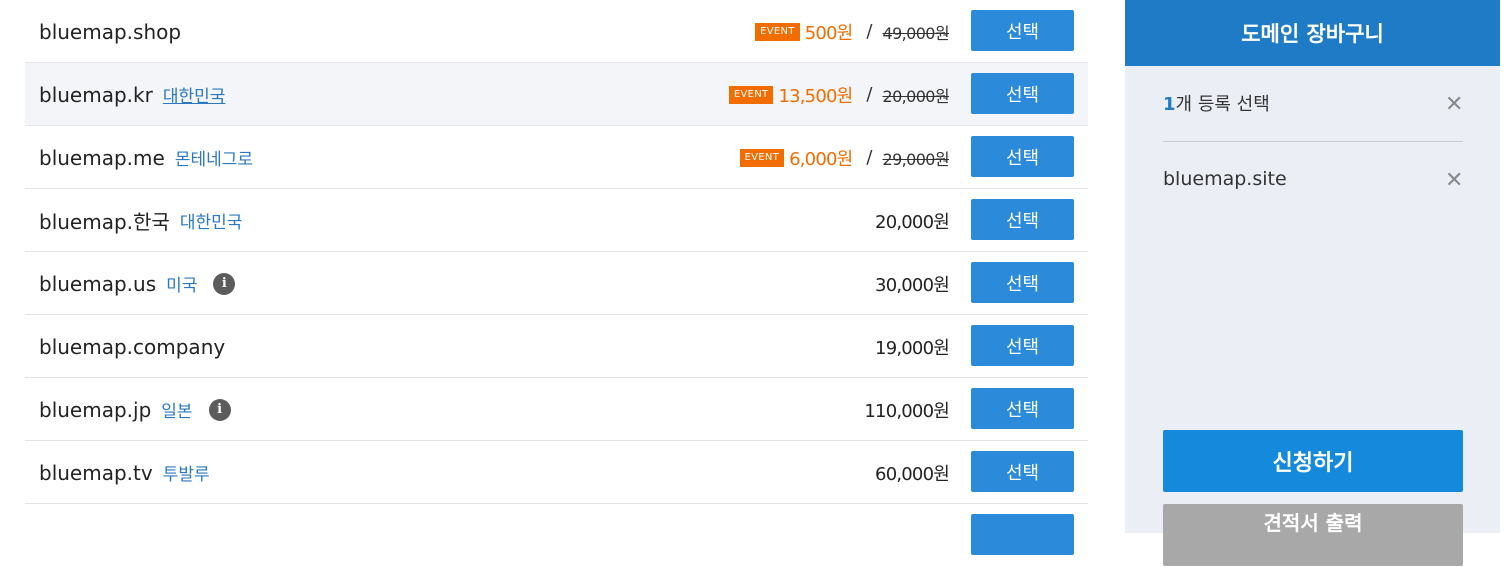 Image resolution: width=1511 pixels, height=567 pixels. I want to click on domain-name: bluemap.jp, so click(95, 409).